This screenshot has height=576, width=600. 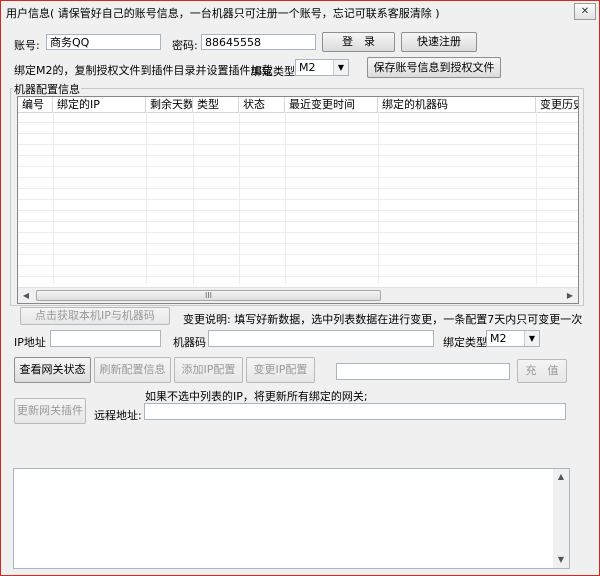 I want to click on scroll-left-icon: ◀, so click(x=26, y=295).